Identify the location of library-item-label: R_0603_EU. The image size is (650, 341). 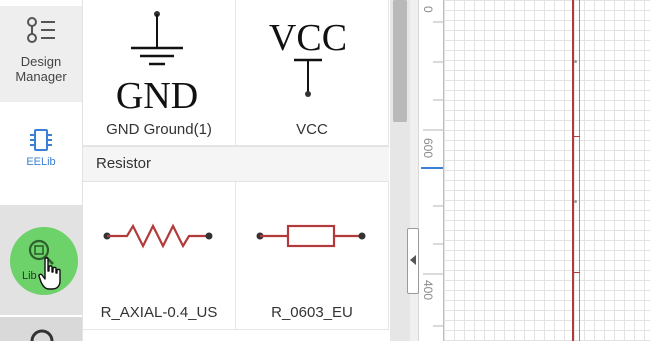
(312, 312).